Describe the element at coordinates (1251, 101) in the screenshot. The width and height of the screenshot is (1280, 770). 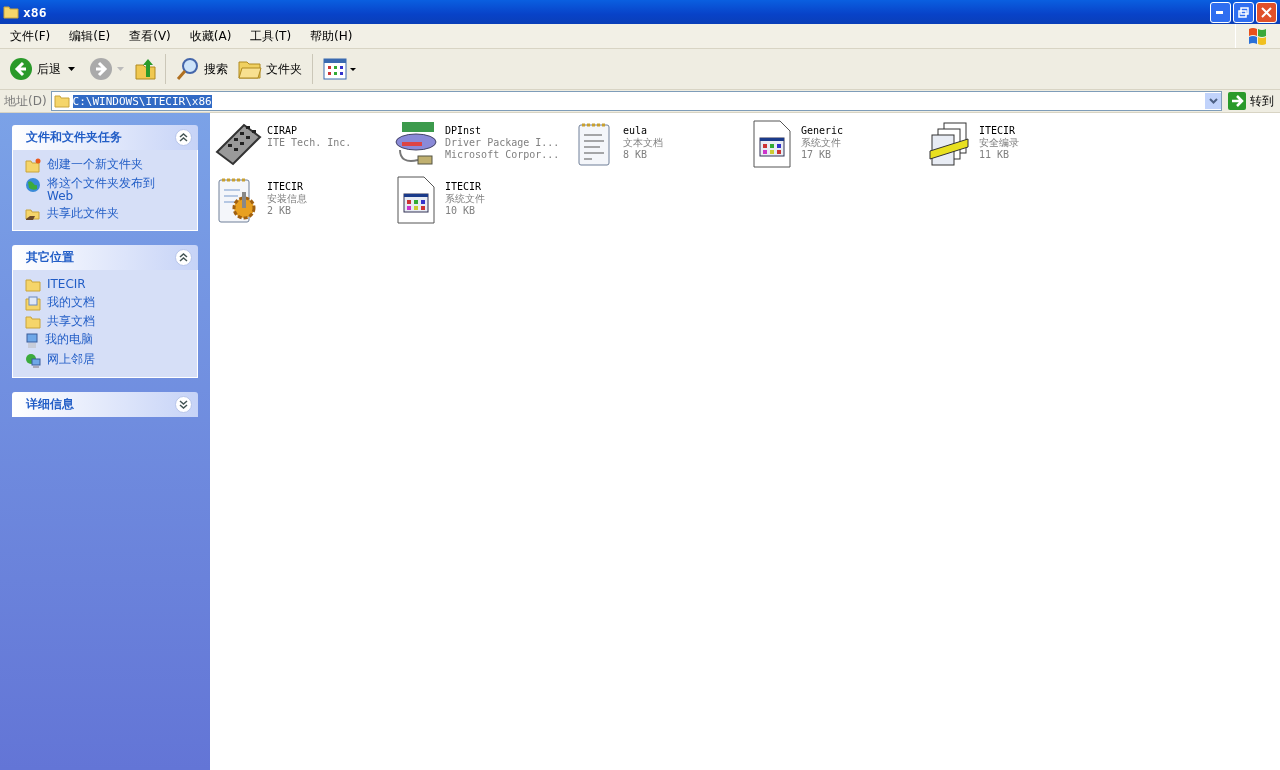
I see `go-button: 转到` at that location.